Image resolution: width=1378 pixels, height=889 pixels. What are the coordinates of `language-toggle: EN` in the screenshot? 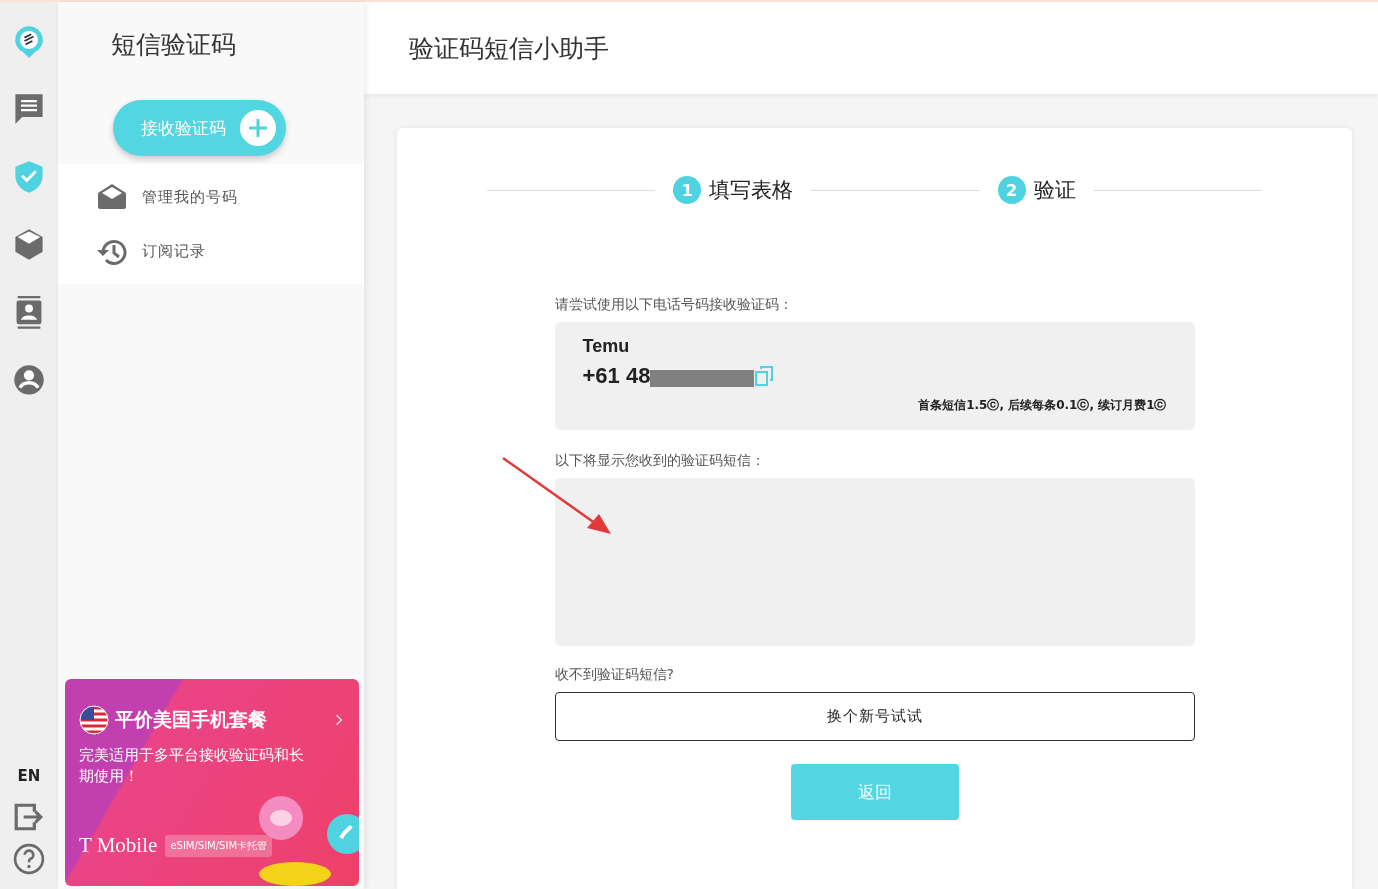 It's located at (29, 776).